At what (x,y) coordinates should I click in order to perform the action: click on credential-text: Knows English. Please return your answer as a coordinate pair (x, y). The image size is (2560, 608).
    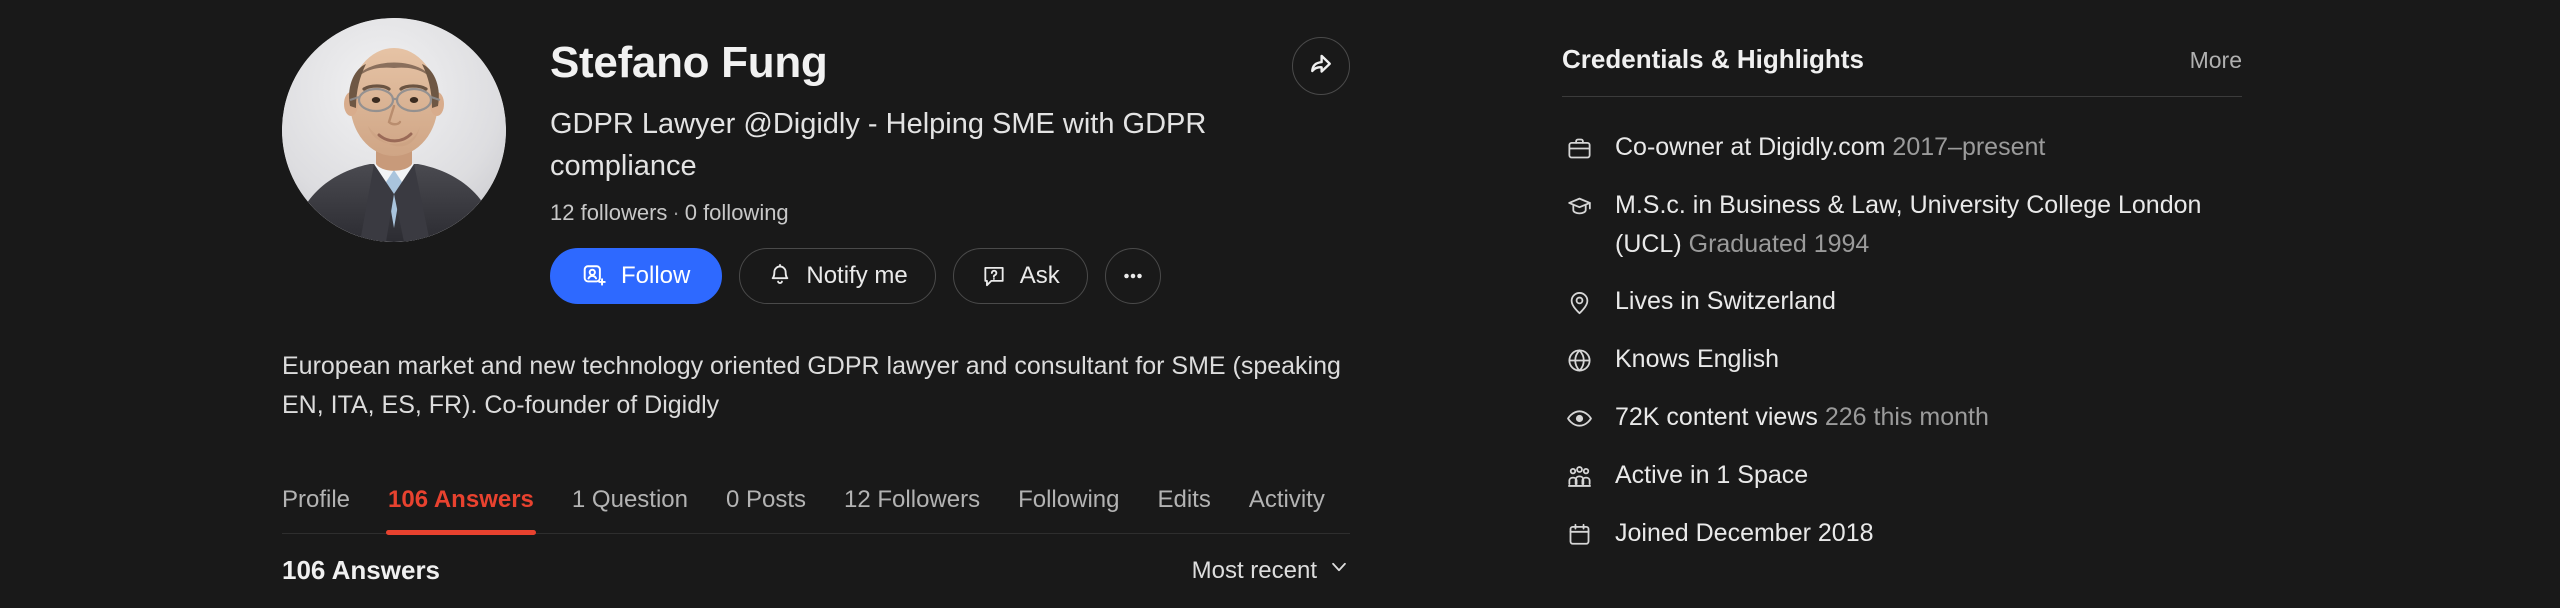
    Looking at the image, I should click on (1697, 359).